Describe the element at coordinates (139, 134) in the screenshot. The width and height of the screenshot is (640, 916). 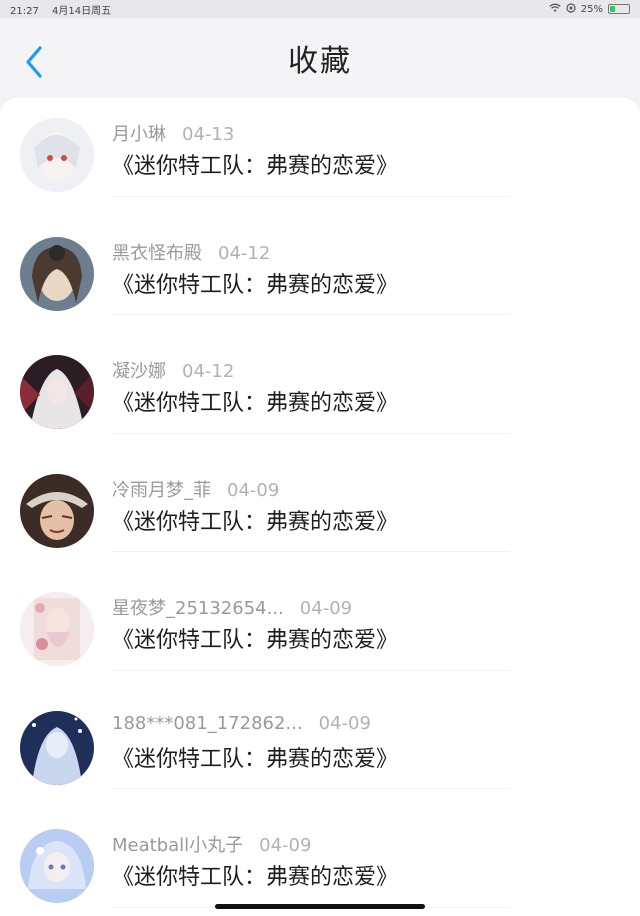
I see `username: 月小琳` at that location.